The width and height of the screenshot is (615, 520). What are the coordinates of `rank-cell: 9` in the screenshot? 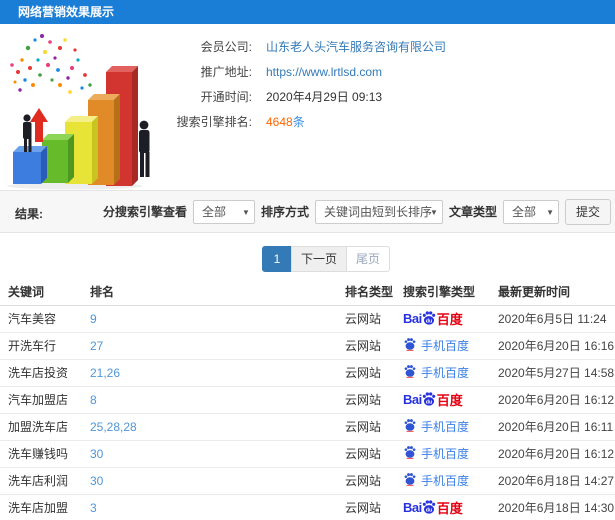 It's located at (215, 319).